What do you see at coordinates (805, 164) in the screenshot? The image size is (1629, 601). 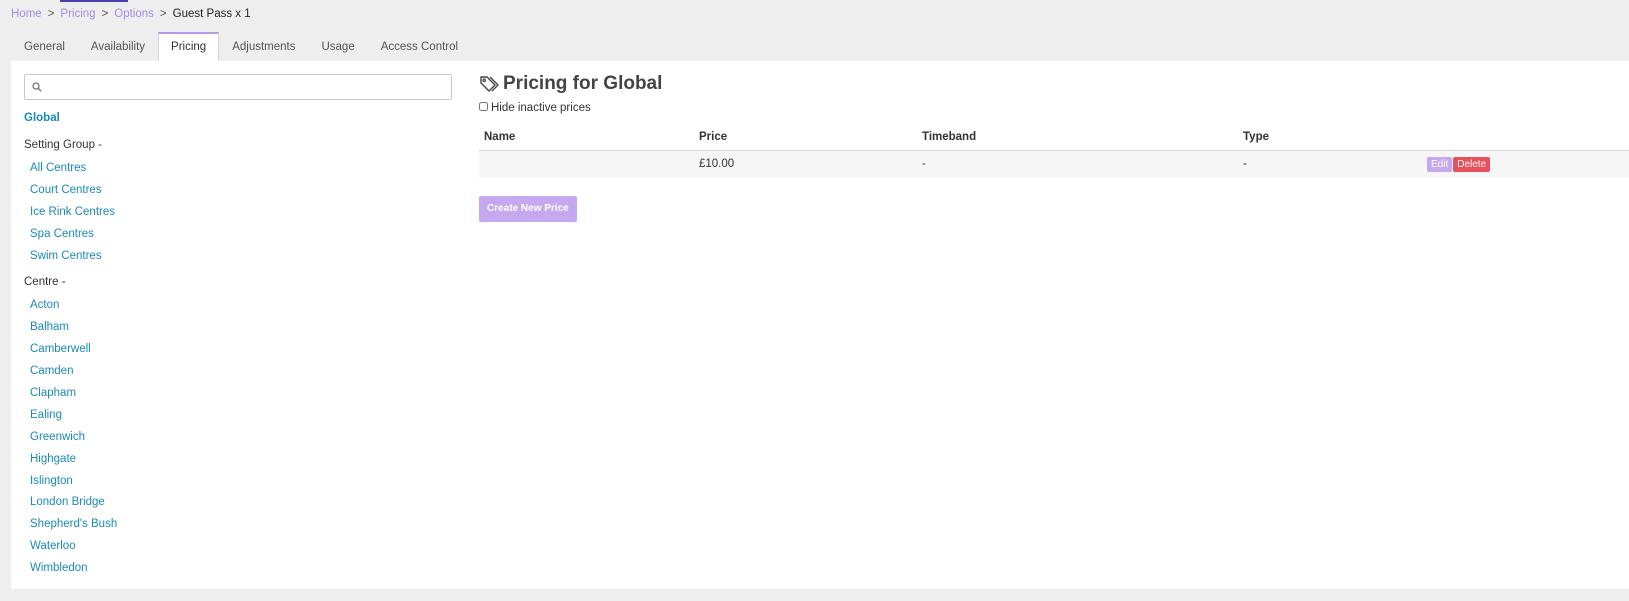 I see `cell-price: £10.00` at bounding box center [805, 164].